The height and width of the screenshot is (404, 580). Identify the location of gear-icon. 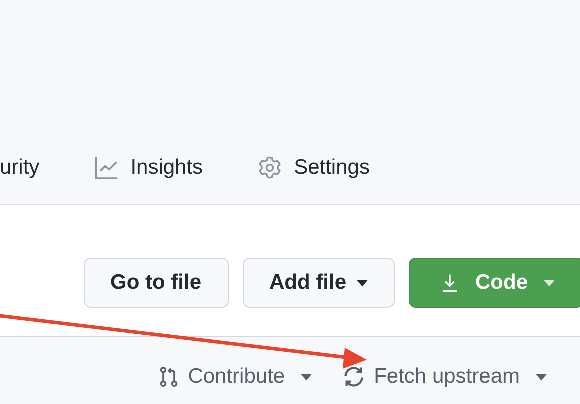
(270, 168).